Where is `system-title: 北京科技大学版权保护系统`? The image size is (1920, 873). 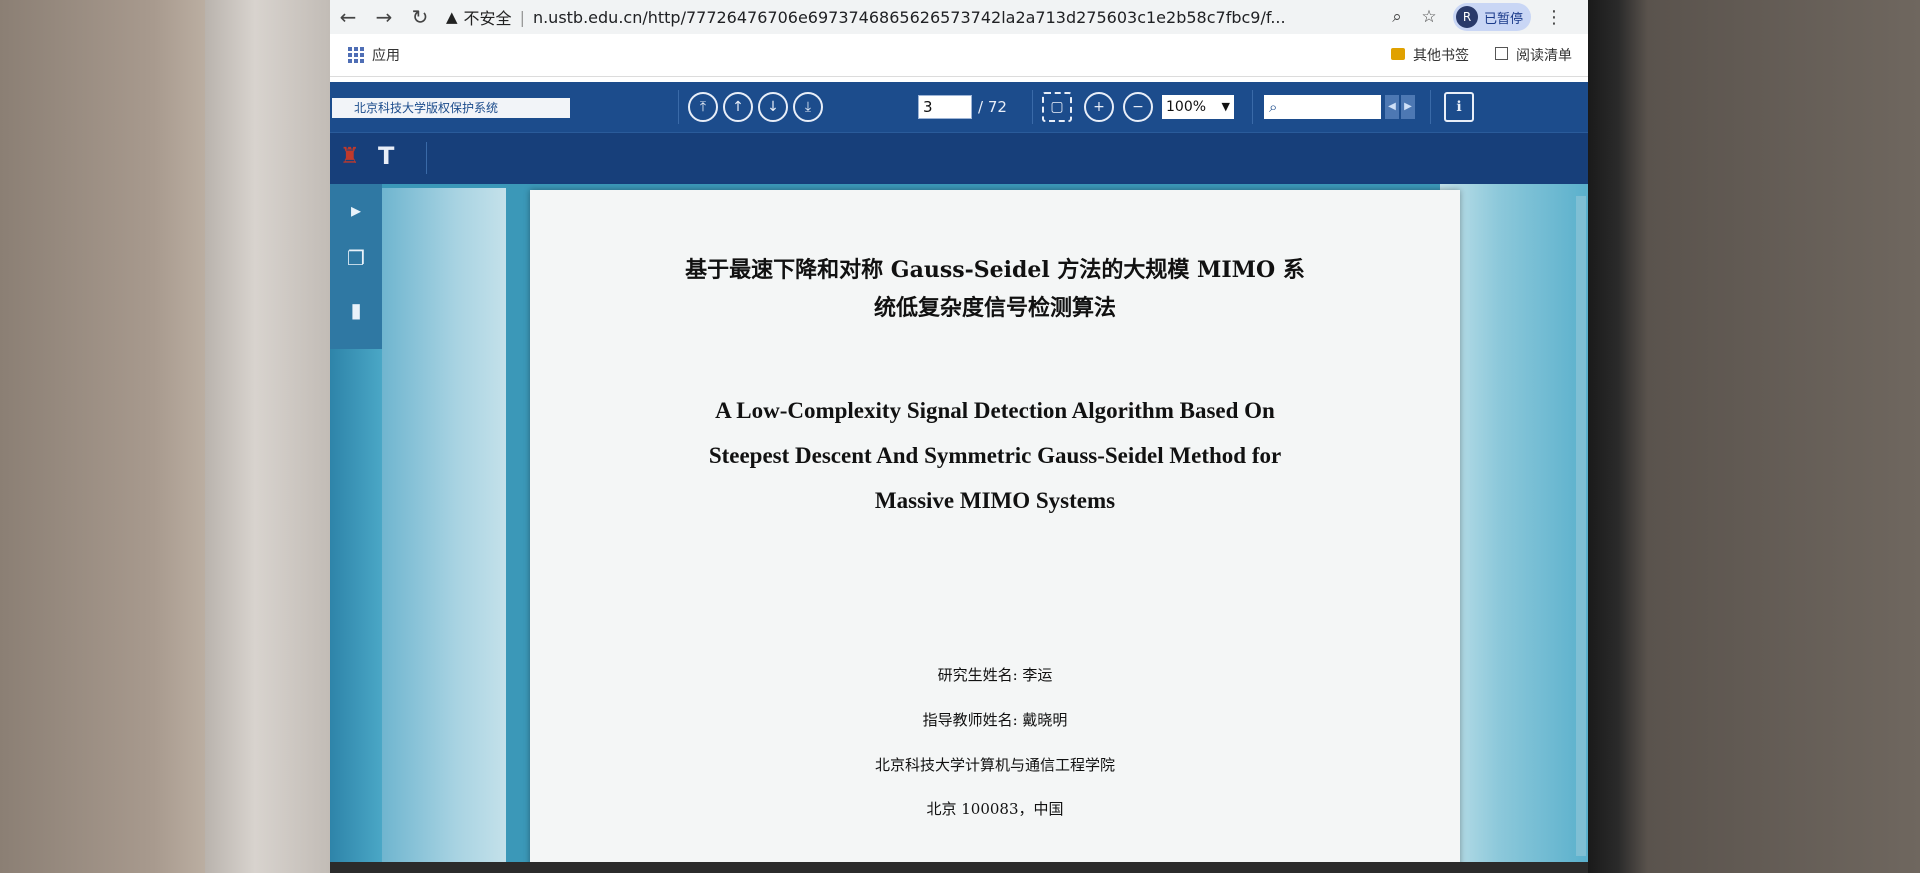
system-title: 北京科技大学版权保护系统 is located at coordinates (451, 108).